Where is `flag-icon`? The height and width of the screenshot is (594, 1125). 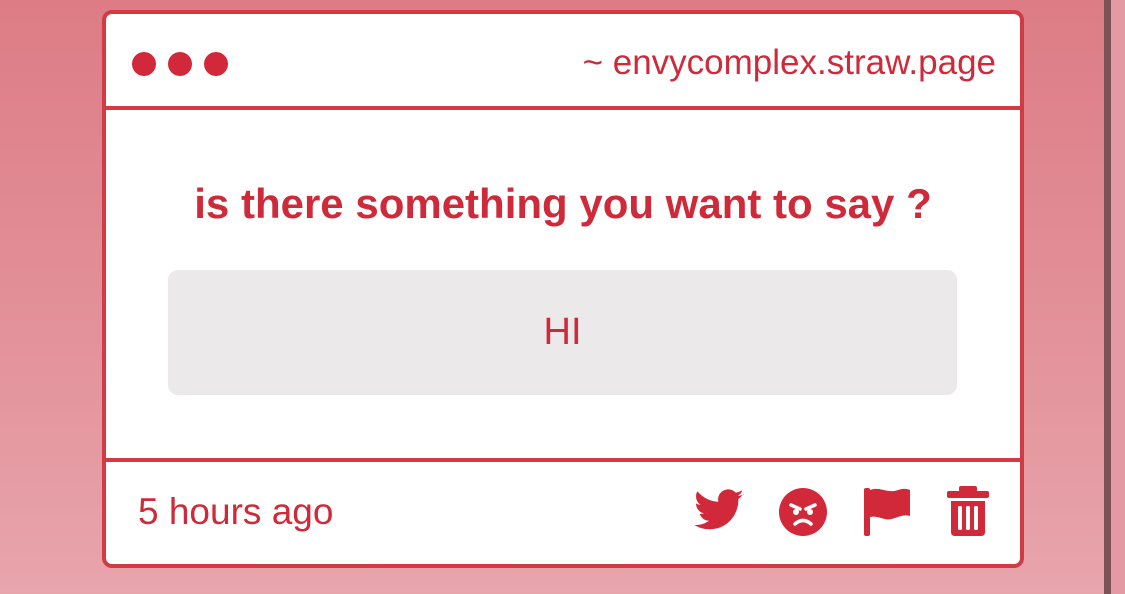 flag-icon is located at coordinates (887, 512).